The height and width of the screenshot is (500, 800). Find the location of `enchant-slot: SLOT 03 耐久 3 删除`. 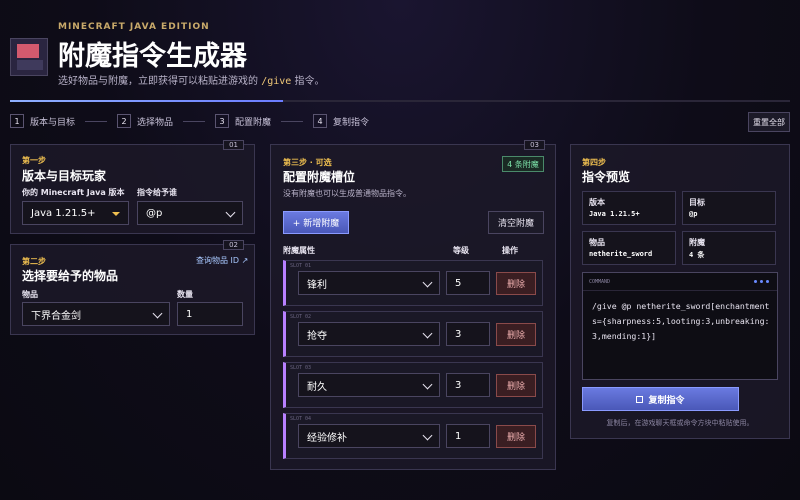

enchant-slot: SLOT 03 耐久 3 删除 is located at coordinates (413, 385).